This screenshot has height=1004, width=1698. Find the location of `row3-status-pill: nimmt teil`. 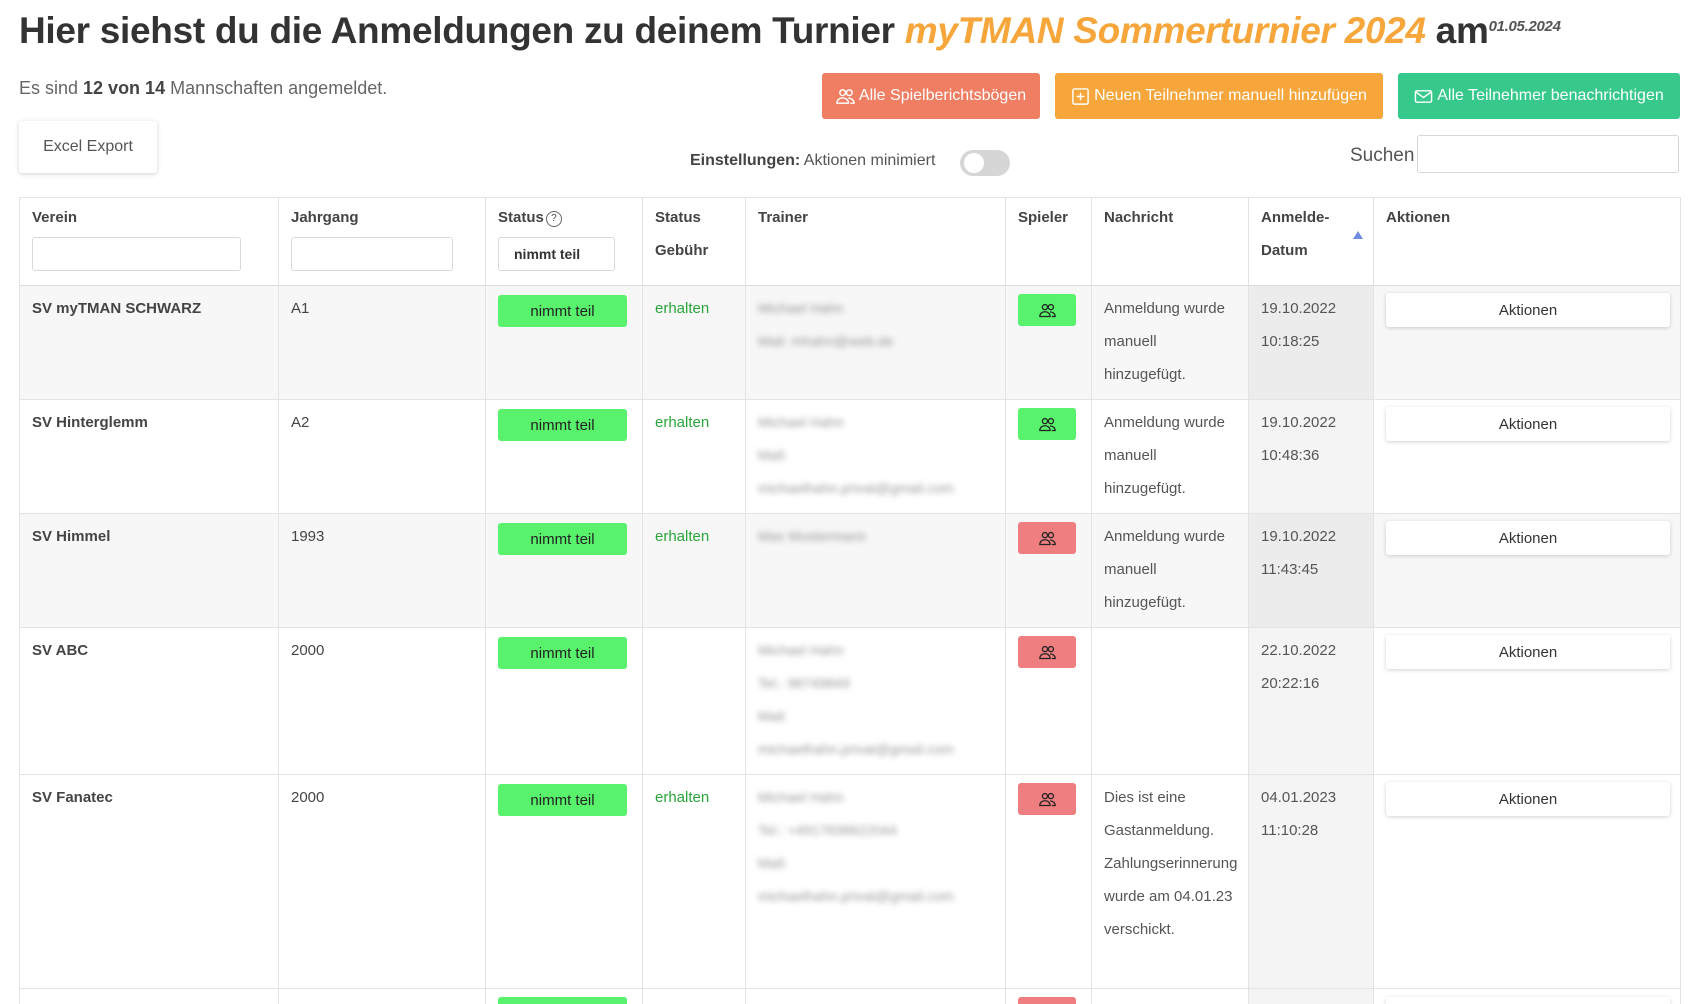

row3-status-pill: nimmt teil is located at coordinates (562, 539).